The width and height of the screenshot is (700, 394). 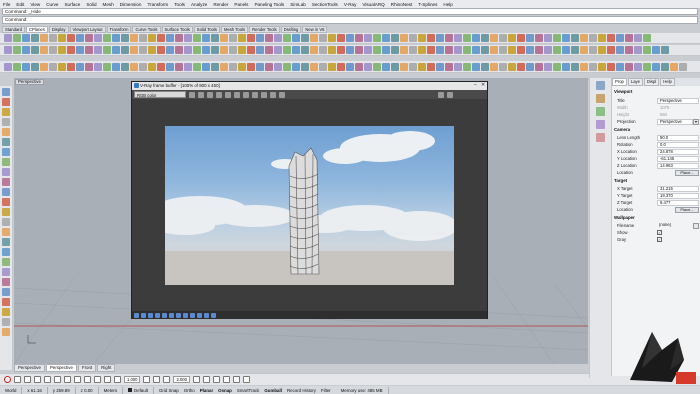 What do you see at coordinates (181, 379) in the screenshot?
I see `snap-value-2: 2.000` at bounding box center [181, 379].